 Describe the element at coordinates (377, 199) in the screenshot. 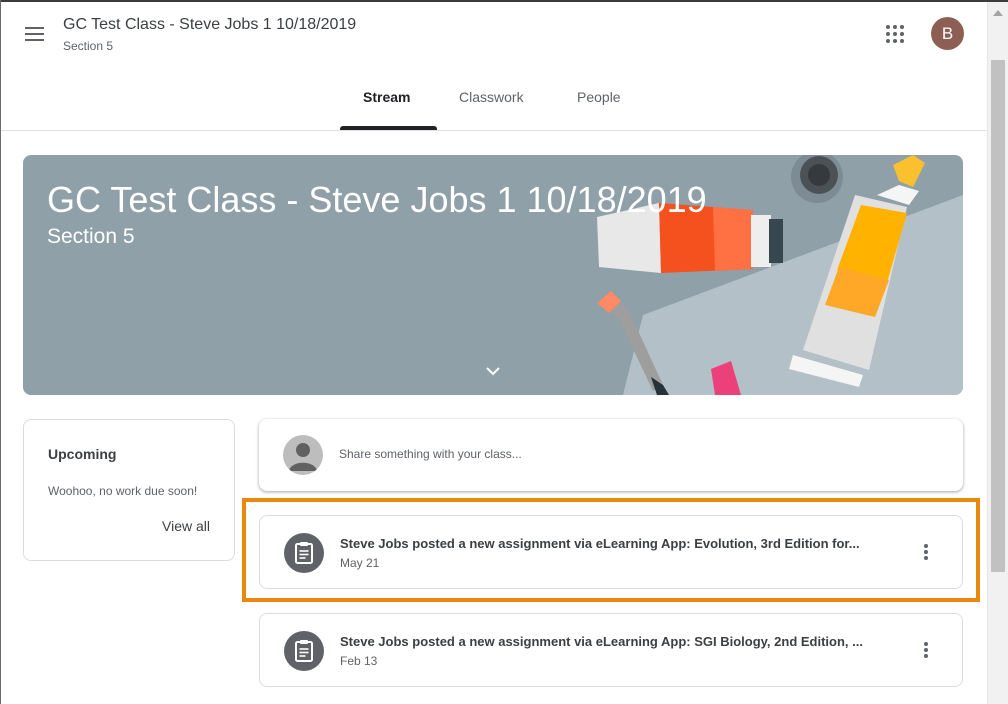

I see `banner-title: GC Test Class - Steve Jobs 1 10/18/2019` at that location.